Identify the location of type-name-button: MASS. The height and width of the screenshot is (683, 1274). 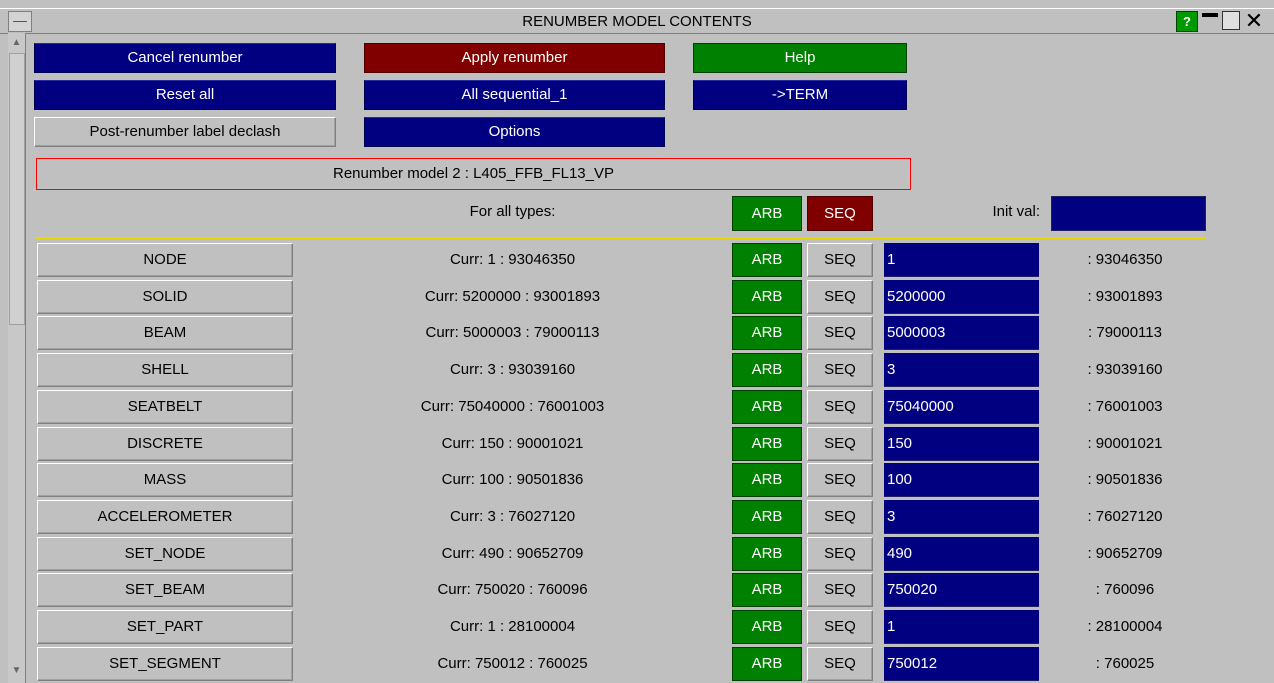
(165, 480).